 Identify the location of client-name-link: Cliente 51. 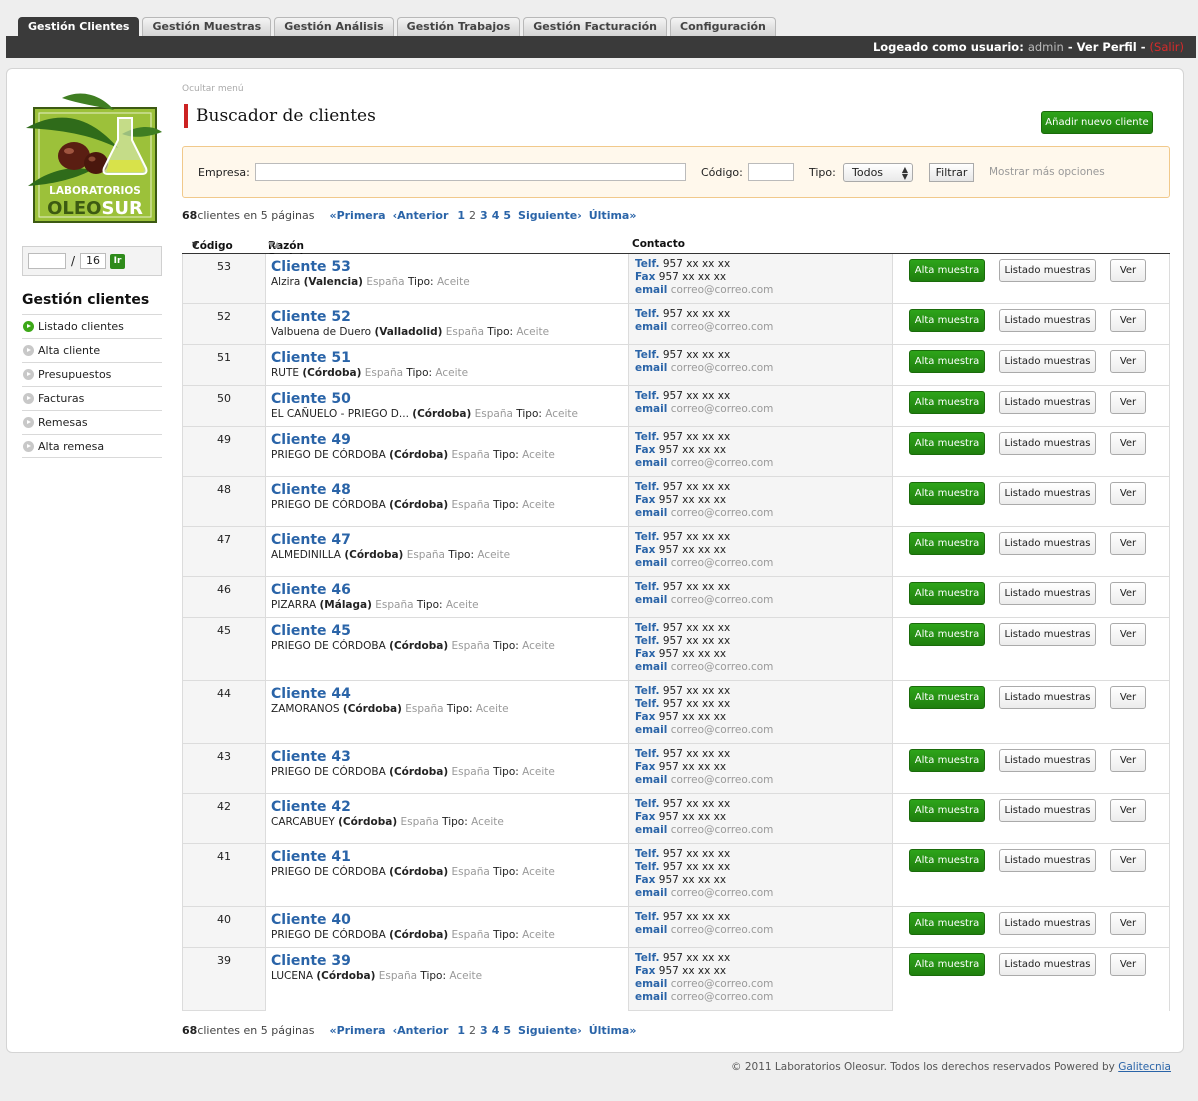
(449, 358).